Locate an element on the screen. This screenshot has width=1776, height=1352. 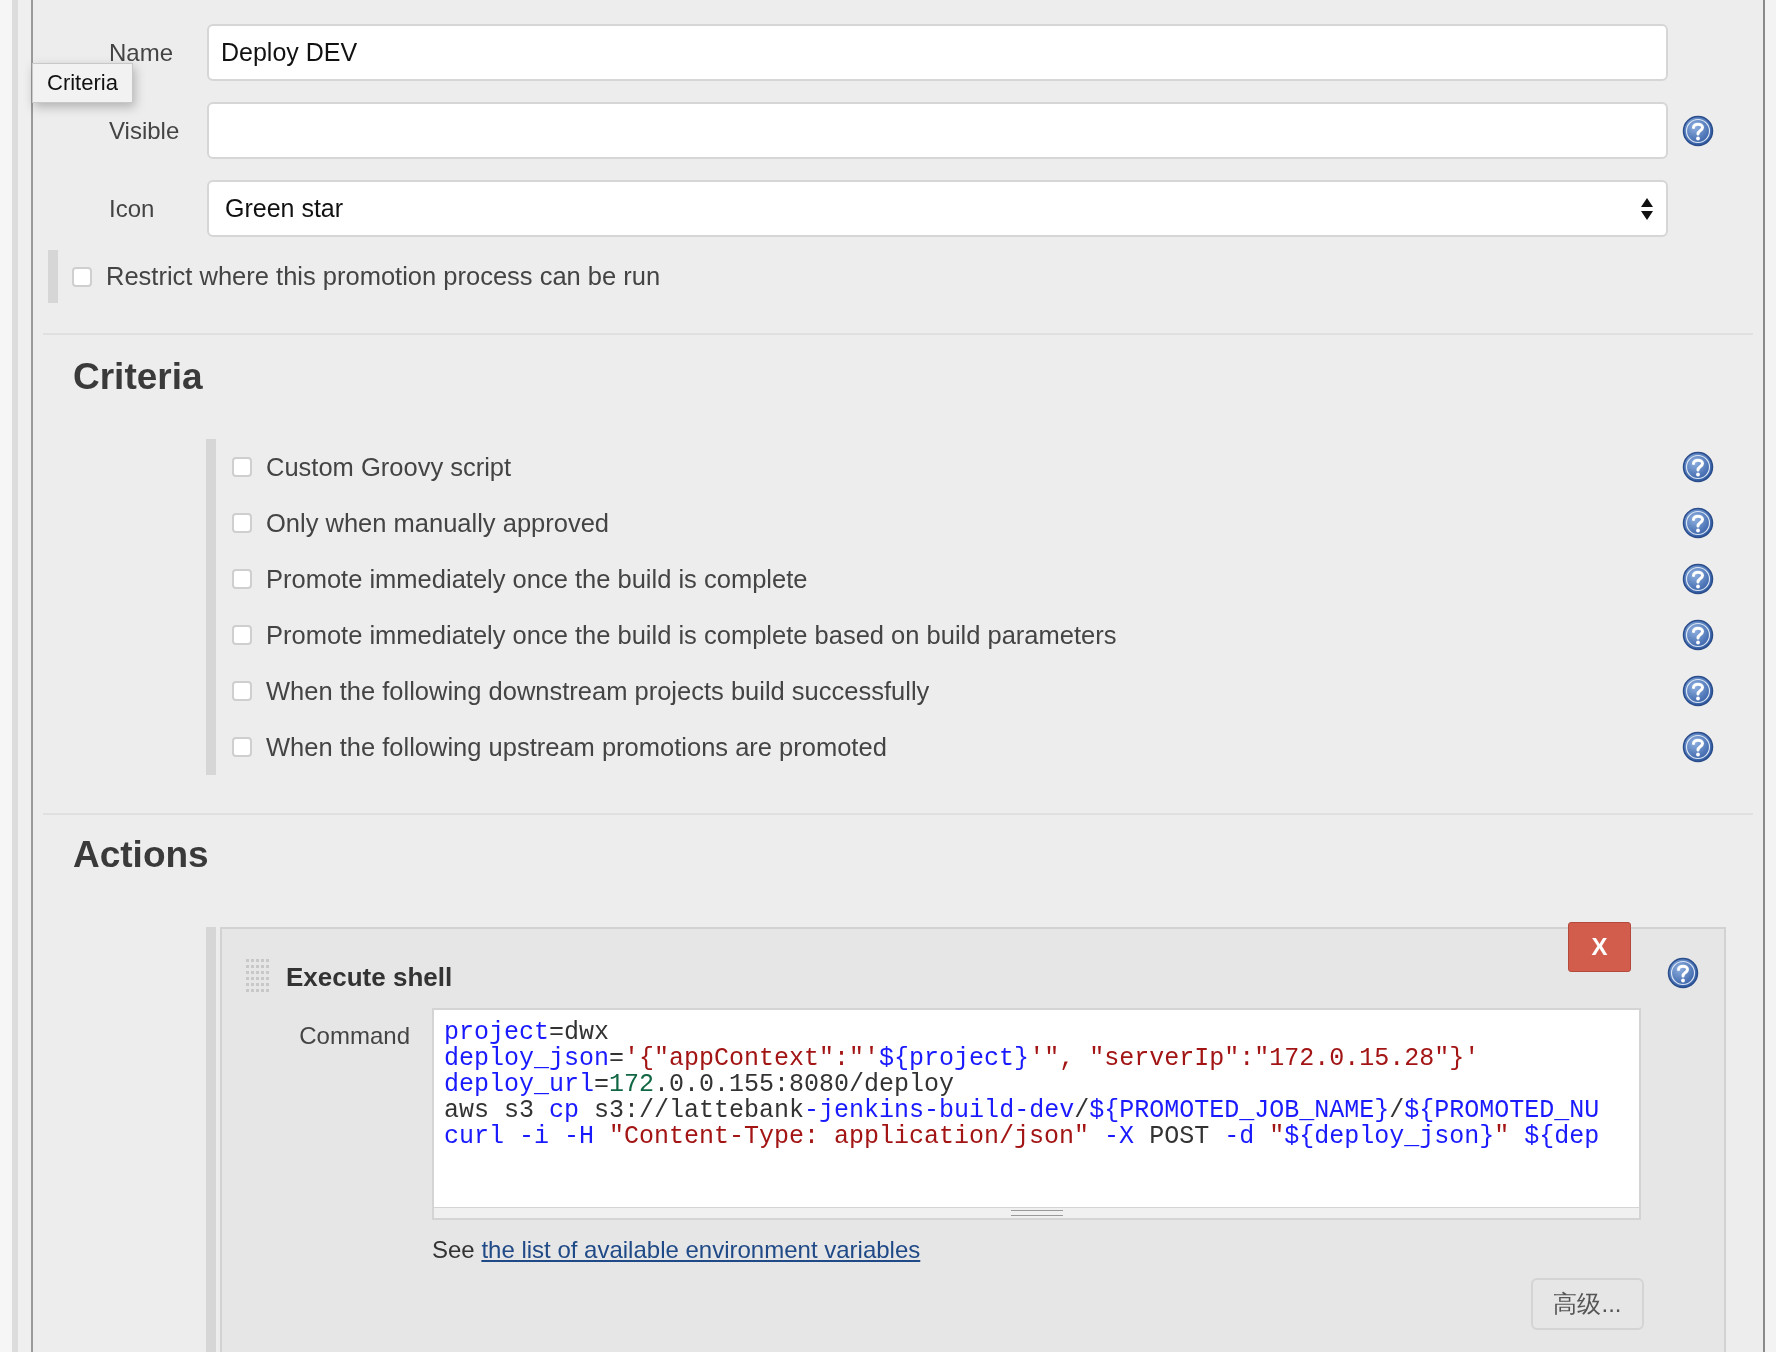
code-editor: project=dwx deploy_json='{"appContext":"'${project}'", "serverIp":"172.0.15.28"}' deploy_url=172.0.0.155:8080/deploy aws s3 cp s3://lattebank-jenkins-build-dev/${PROMOTED_JOB_NAME}/${PROMOTED_NU curl -i -H "Content-Type: application/json" -X POST -d "${deploy_json}" ${dep is located at coordinates (1036, 1114).